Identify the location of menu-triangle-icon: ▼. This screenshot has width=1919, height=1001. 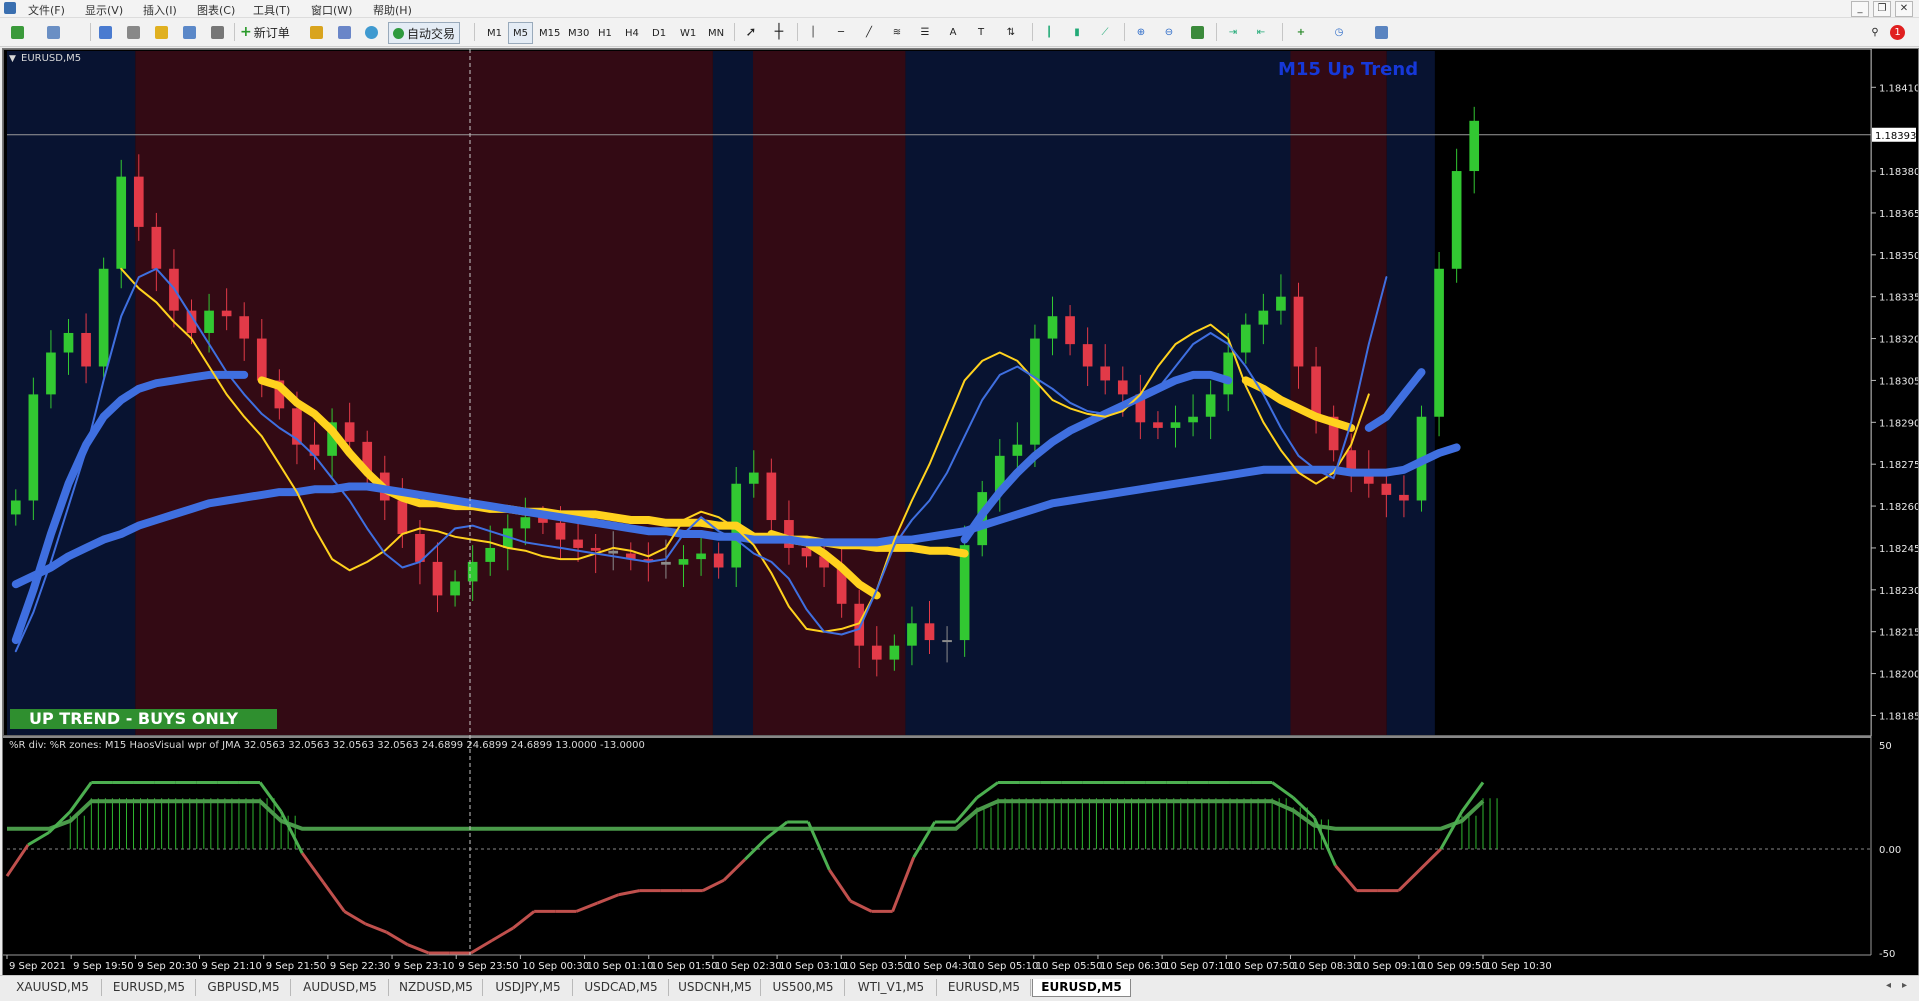
(12, 59).